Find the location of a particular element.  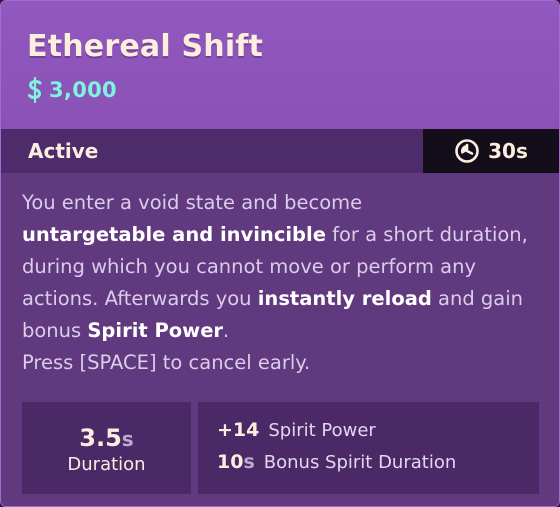

item-cost: 3,000 is located at coordinates (71, 90).